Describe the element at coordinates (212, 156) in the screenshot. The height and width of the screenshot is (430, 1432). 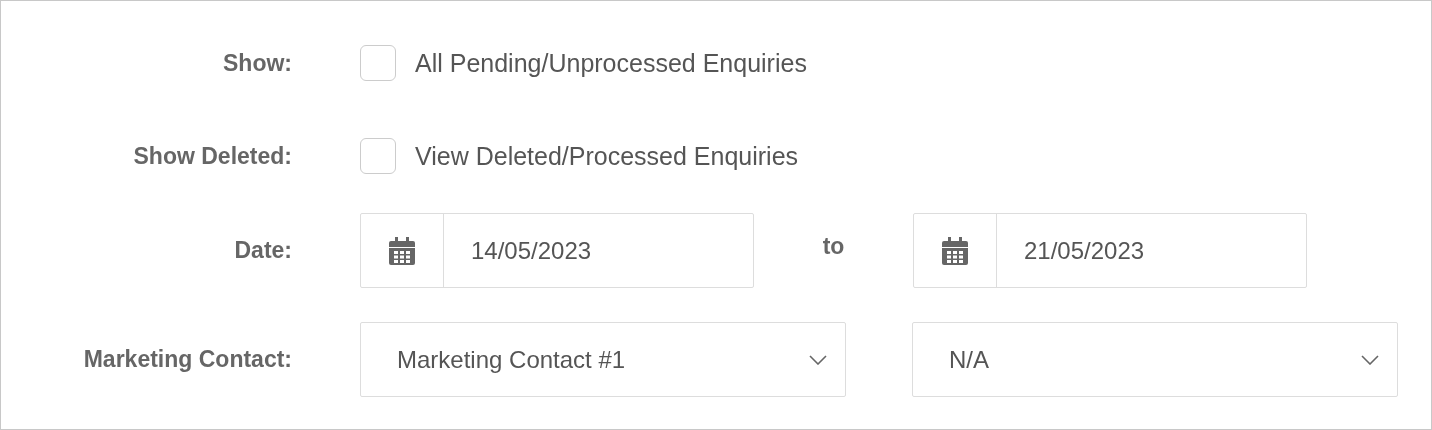
I see `field-label: Show Deleted:` at that location.